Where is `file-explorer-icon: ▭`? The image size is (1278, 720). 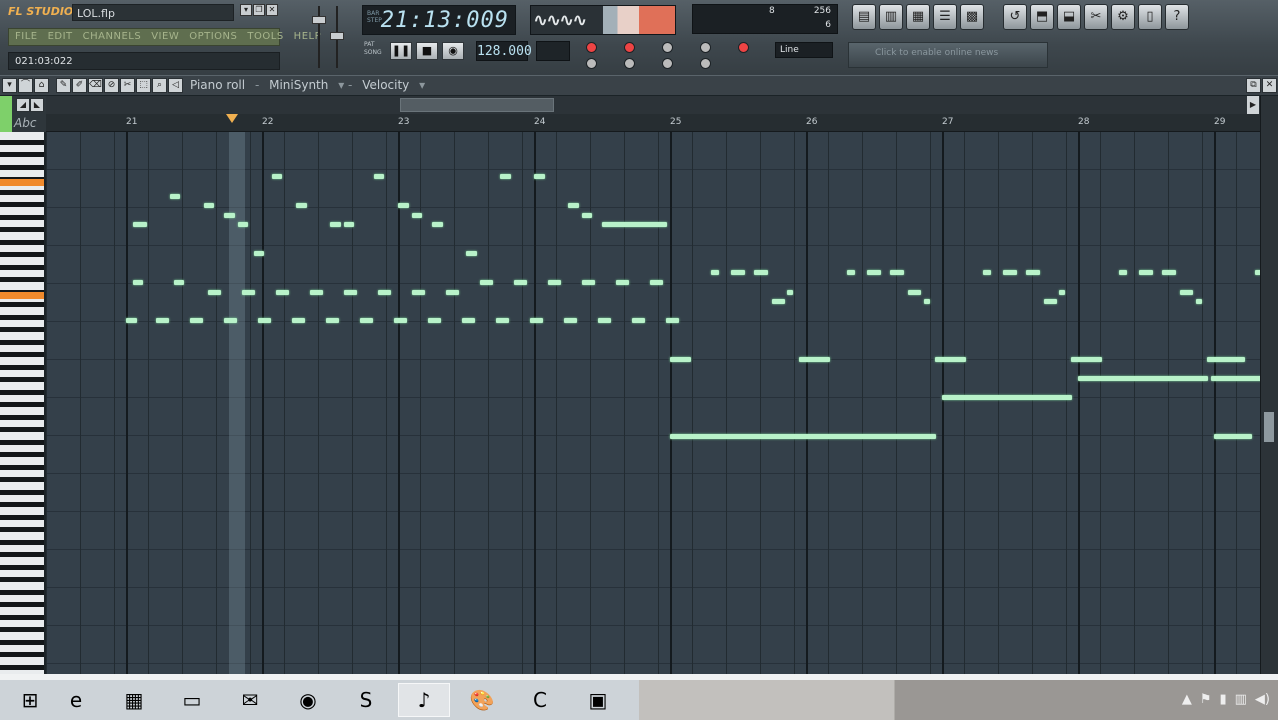 file-explorer-icon: ▭ is located at coordinates (192, 700).